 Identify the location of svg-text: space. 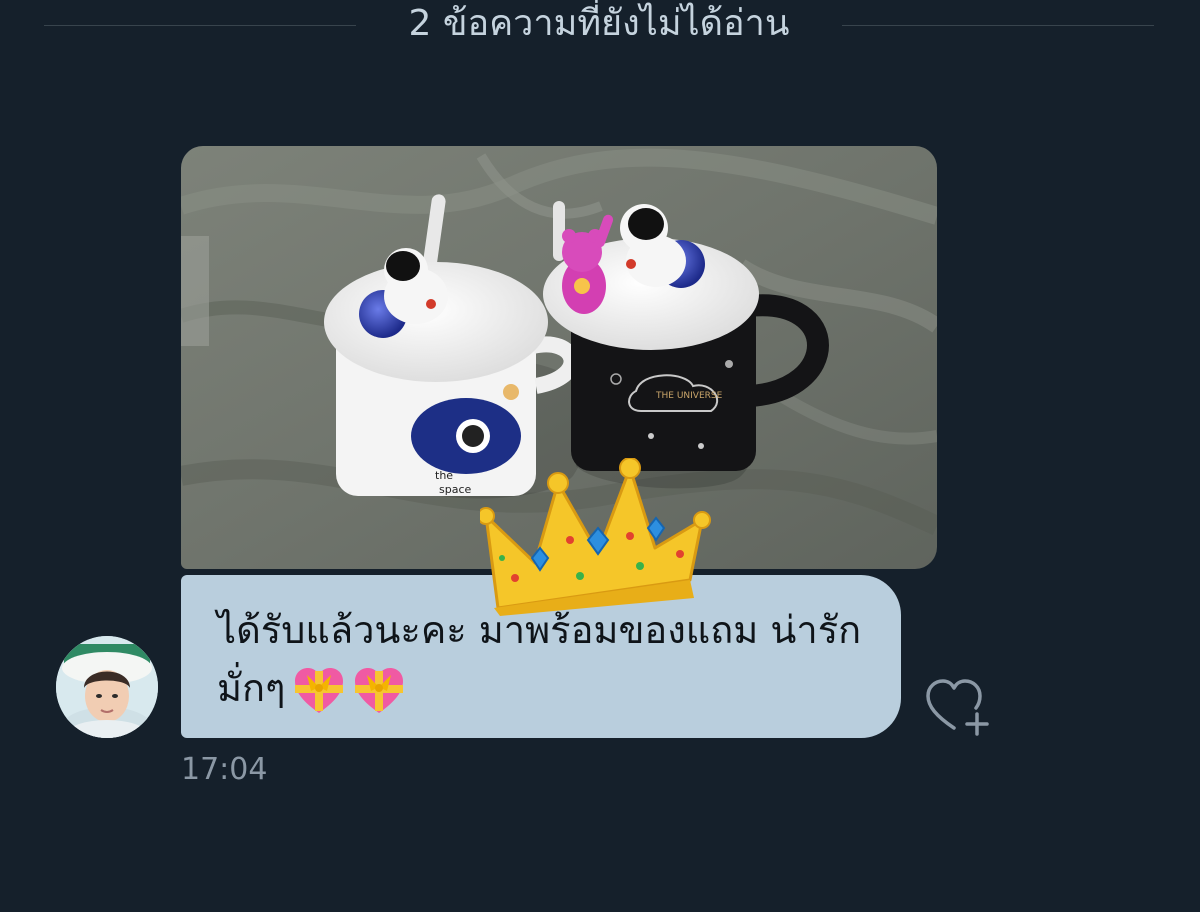
(455, 489).